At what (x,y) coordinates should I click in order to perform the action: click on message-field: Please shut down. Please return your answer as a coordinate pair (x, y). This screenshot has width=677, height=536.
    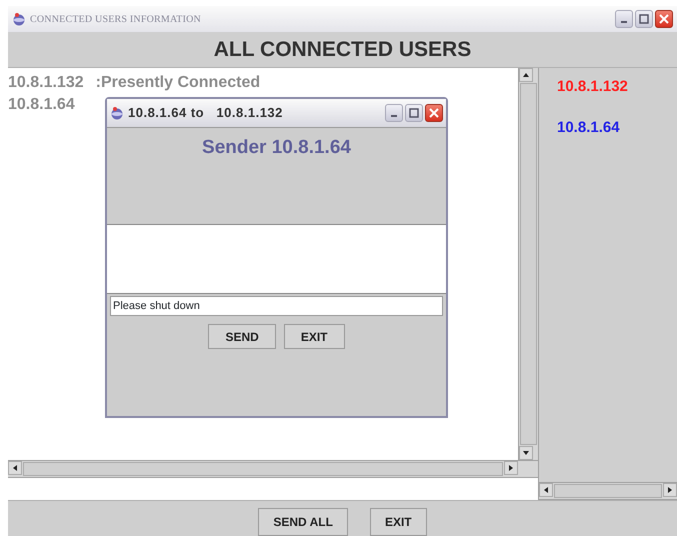
    Looking at the image, I should click on (276, 306).